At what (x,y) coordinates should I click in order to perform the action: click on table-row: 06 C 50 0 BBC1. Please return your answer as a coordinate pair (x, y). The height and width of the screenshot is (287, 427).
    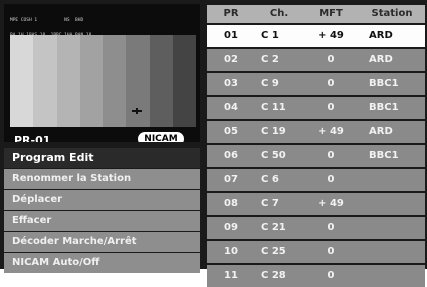
    Looking at the image, I should click on (316, 156).